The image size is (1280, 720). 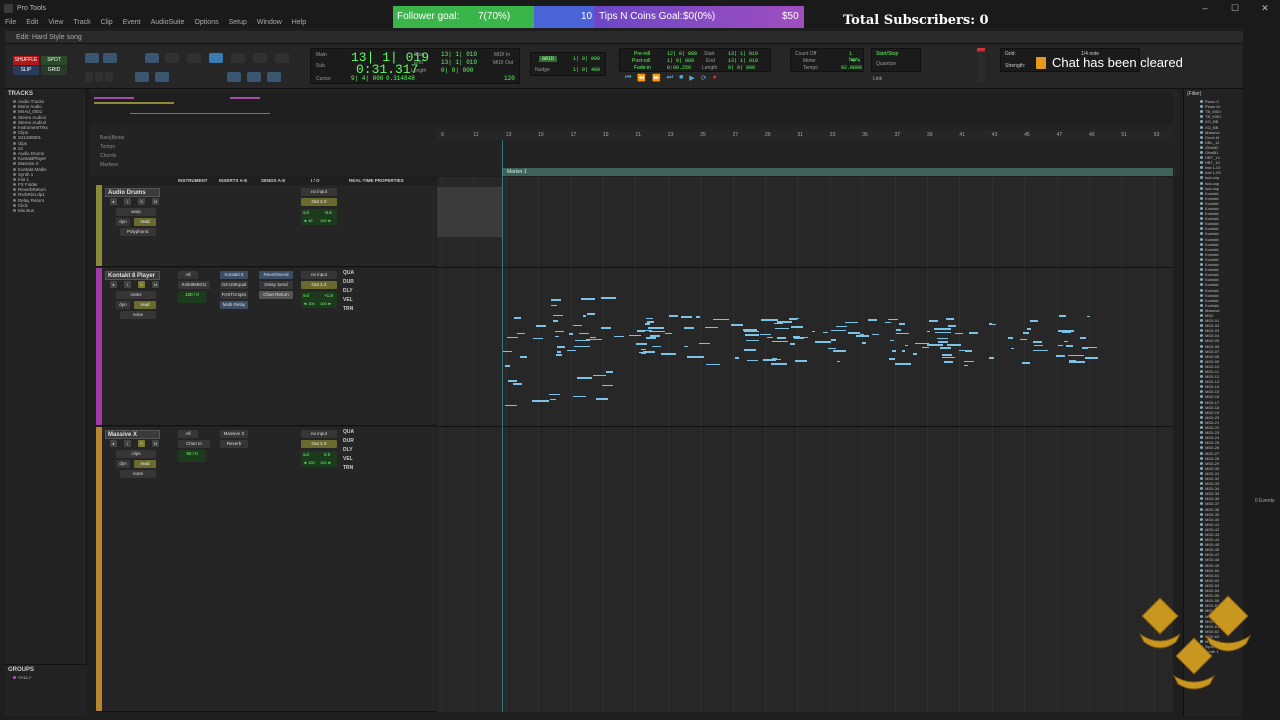 What do you see at coordinates (107, 22) in the screenshot?
I see `menu-clip: Clip` at bounding box center [107, 22].